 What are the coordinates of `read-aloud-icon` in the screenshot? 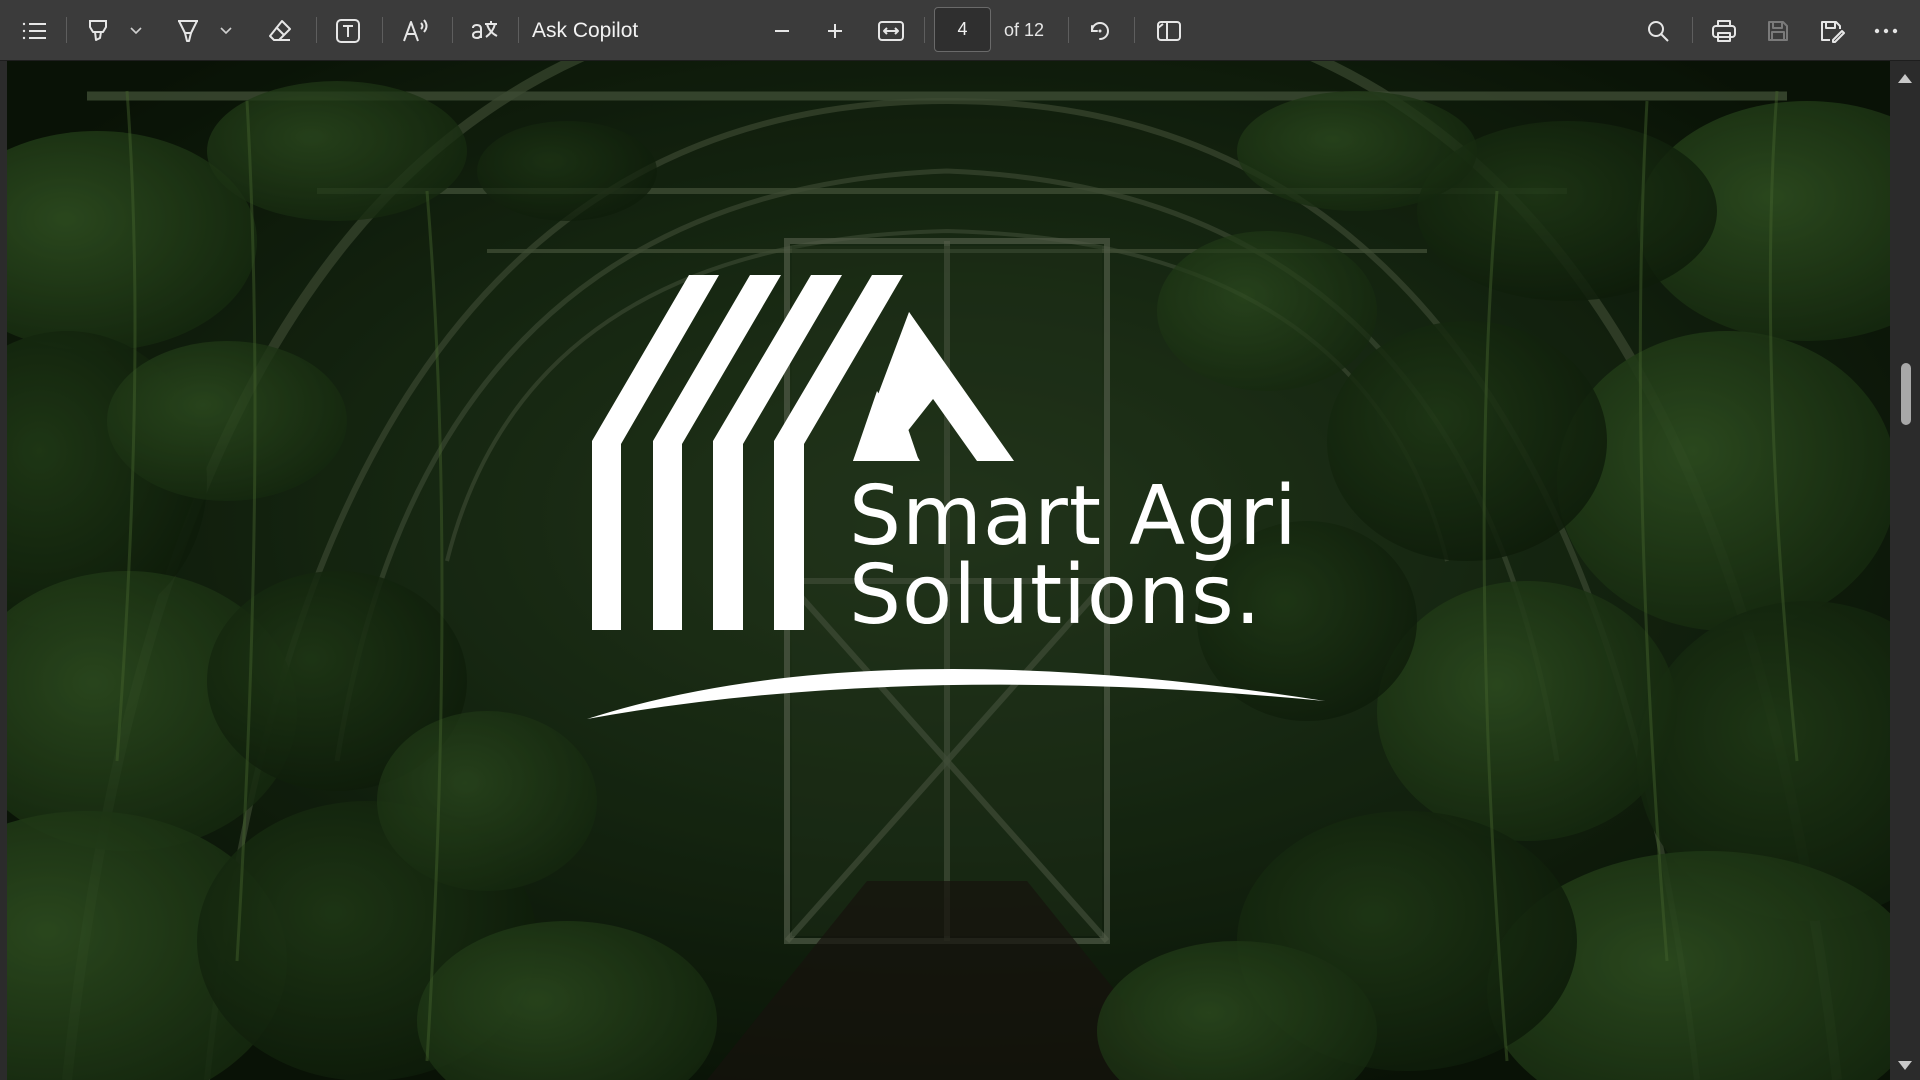 It's located at (416, 31).